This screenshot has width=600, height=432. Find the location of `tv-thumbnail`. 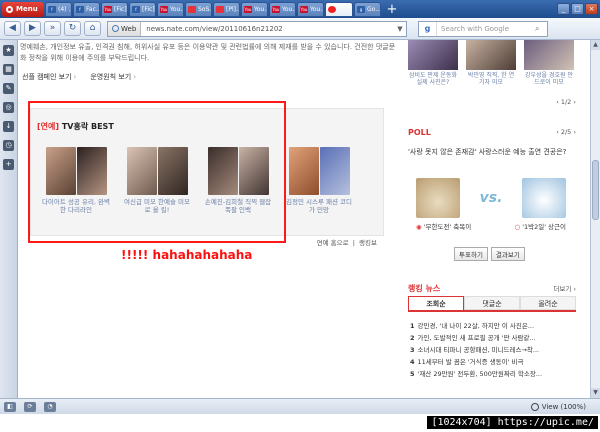

tv-thumbnail is located at coordinates (319, 171).